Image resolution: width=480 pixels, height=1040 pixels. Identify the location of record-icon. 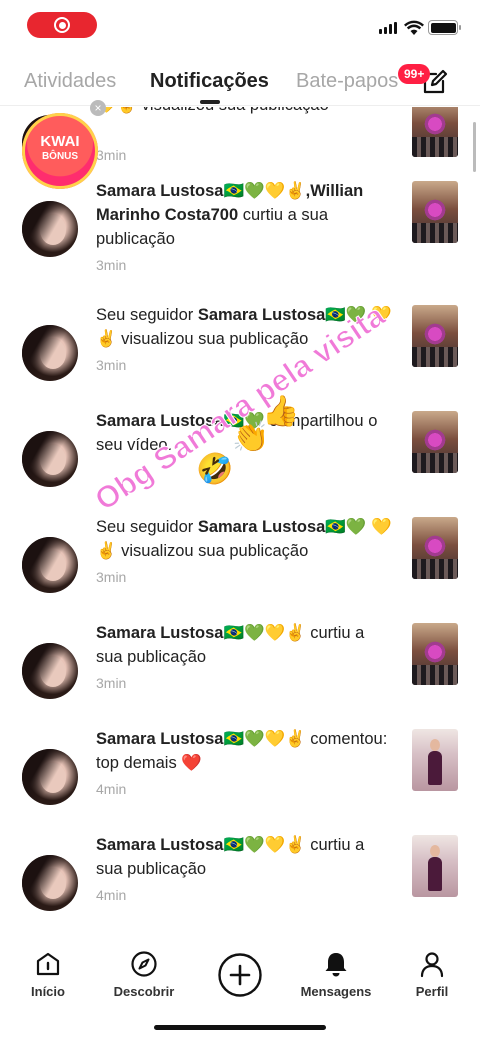
(62, 25).